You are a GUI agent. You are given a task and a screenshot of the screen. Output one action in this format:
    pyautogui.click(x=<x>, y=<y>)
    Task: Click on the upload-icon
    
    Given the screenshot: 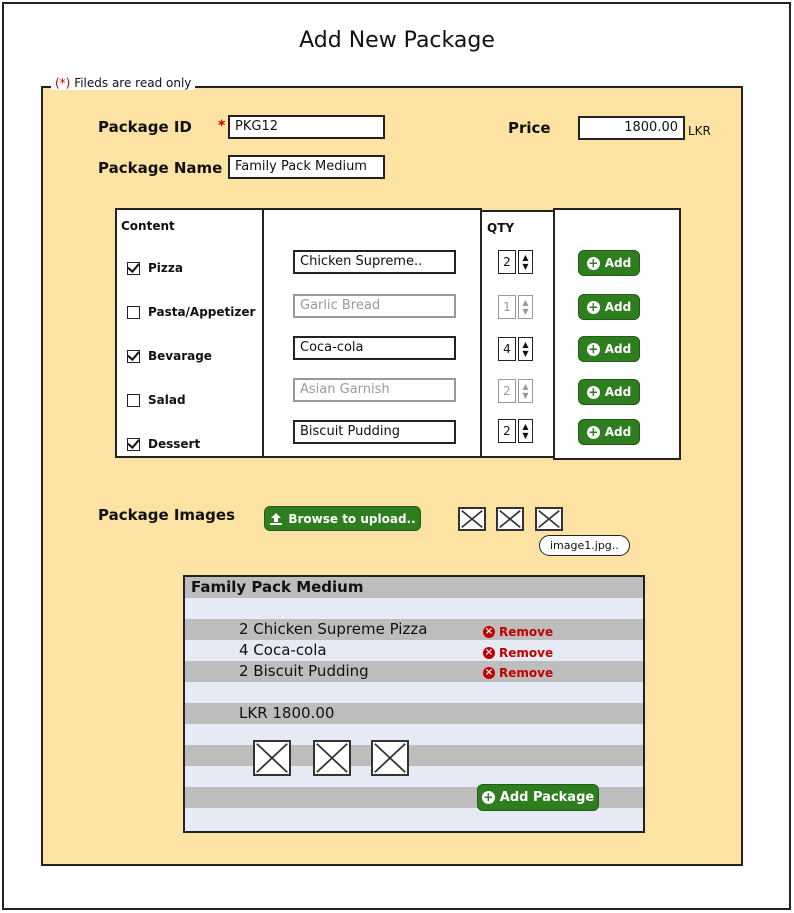 What is the action you would take?
    pyautogui.click(x=276, y=518)
    